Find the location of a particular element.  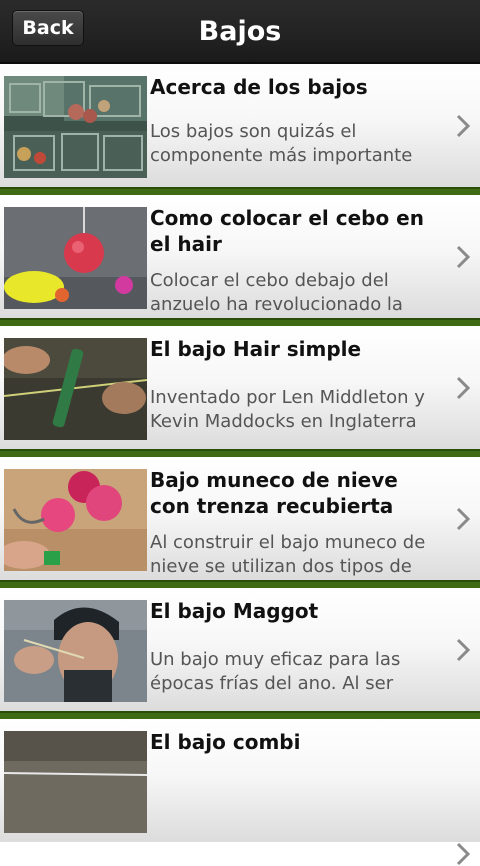

carp-tackle-box-image is located at coordinates (75, 127).